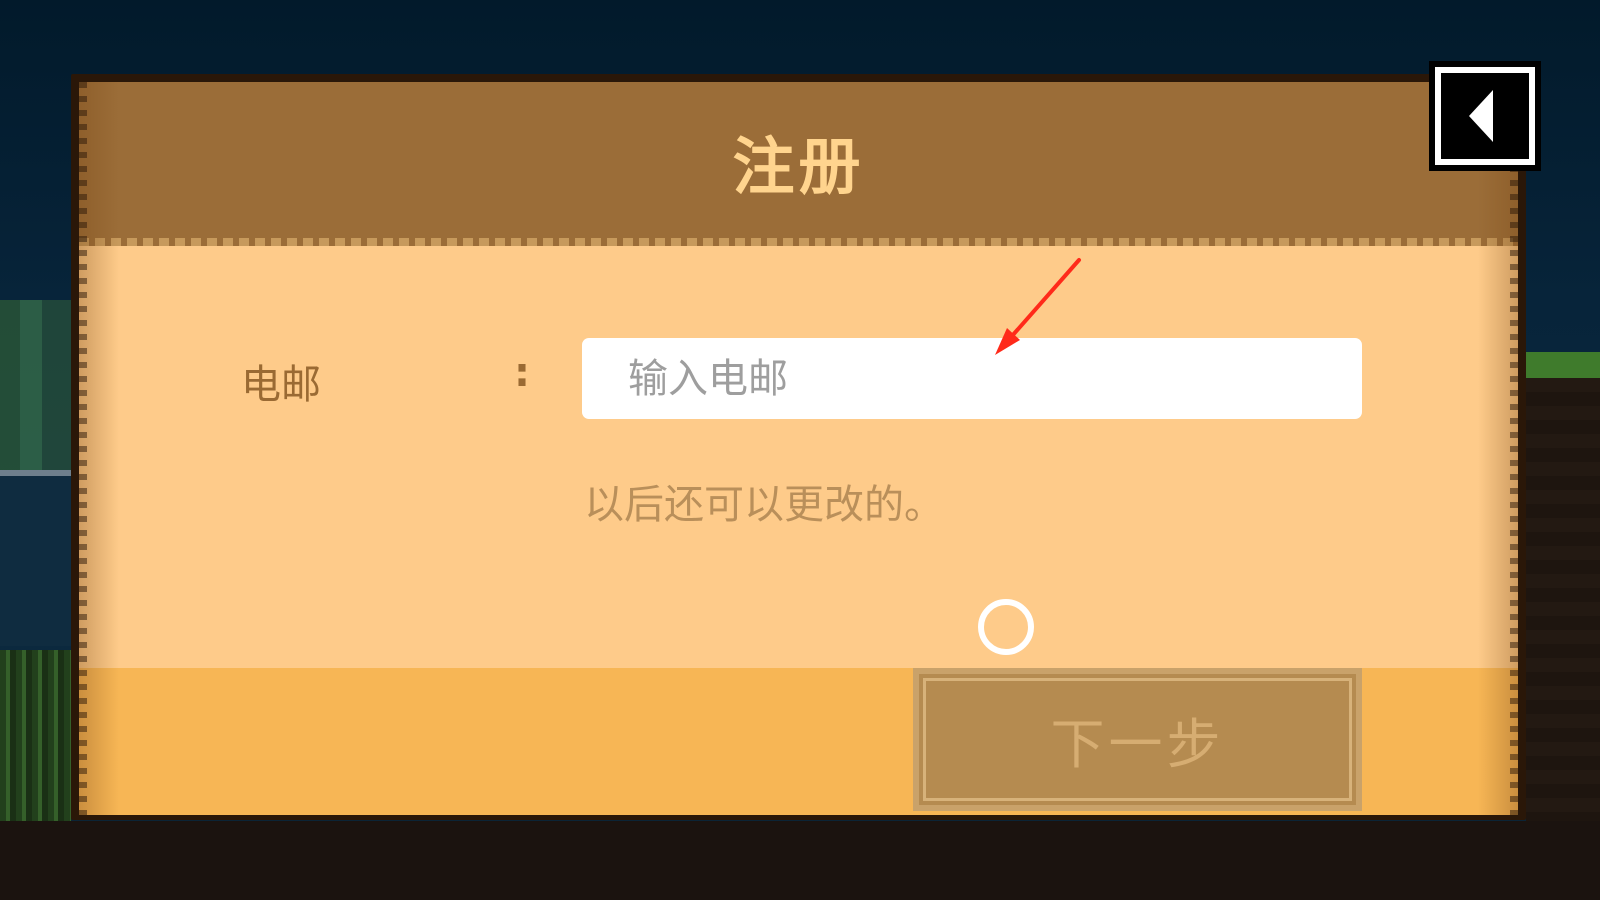  Describe the element at coordinates (1514, 448) in the screenshot. I see `dialog-edge-right` at that location.